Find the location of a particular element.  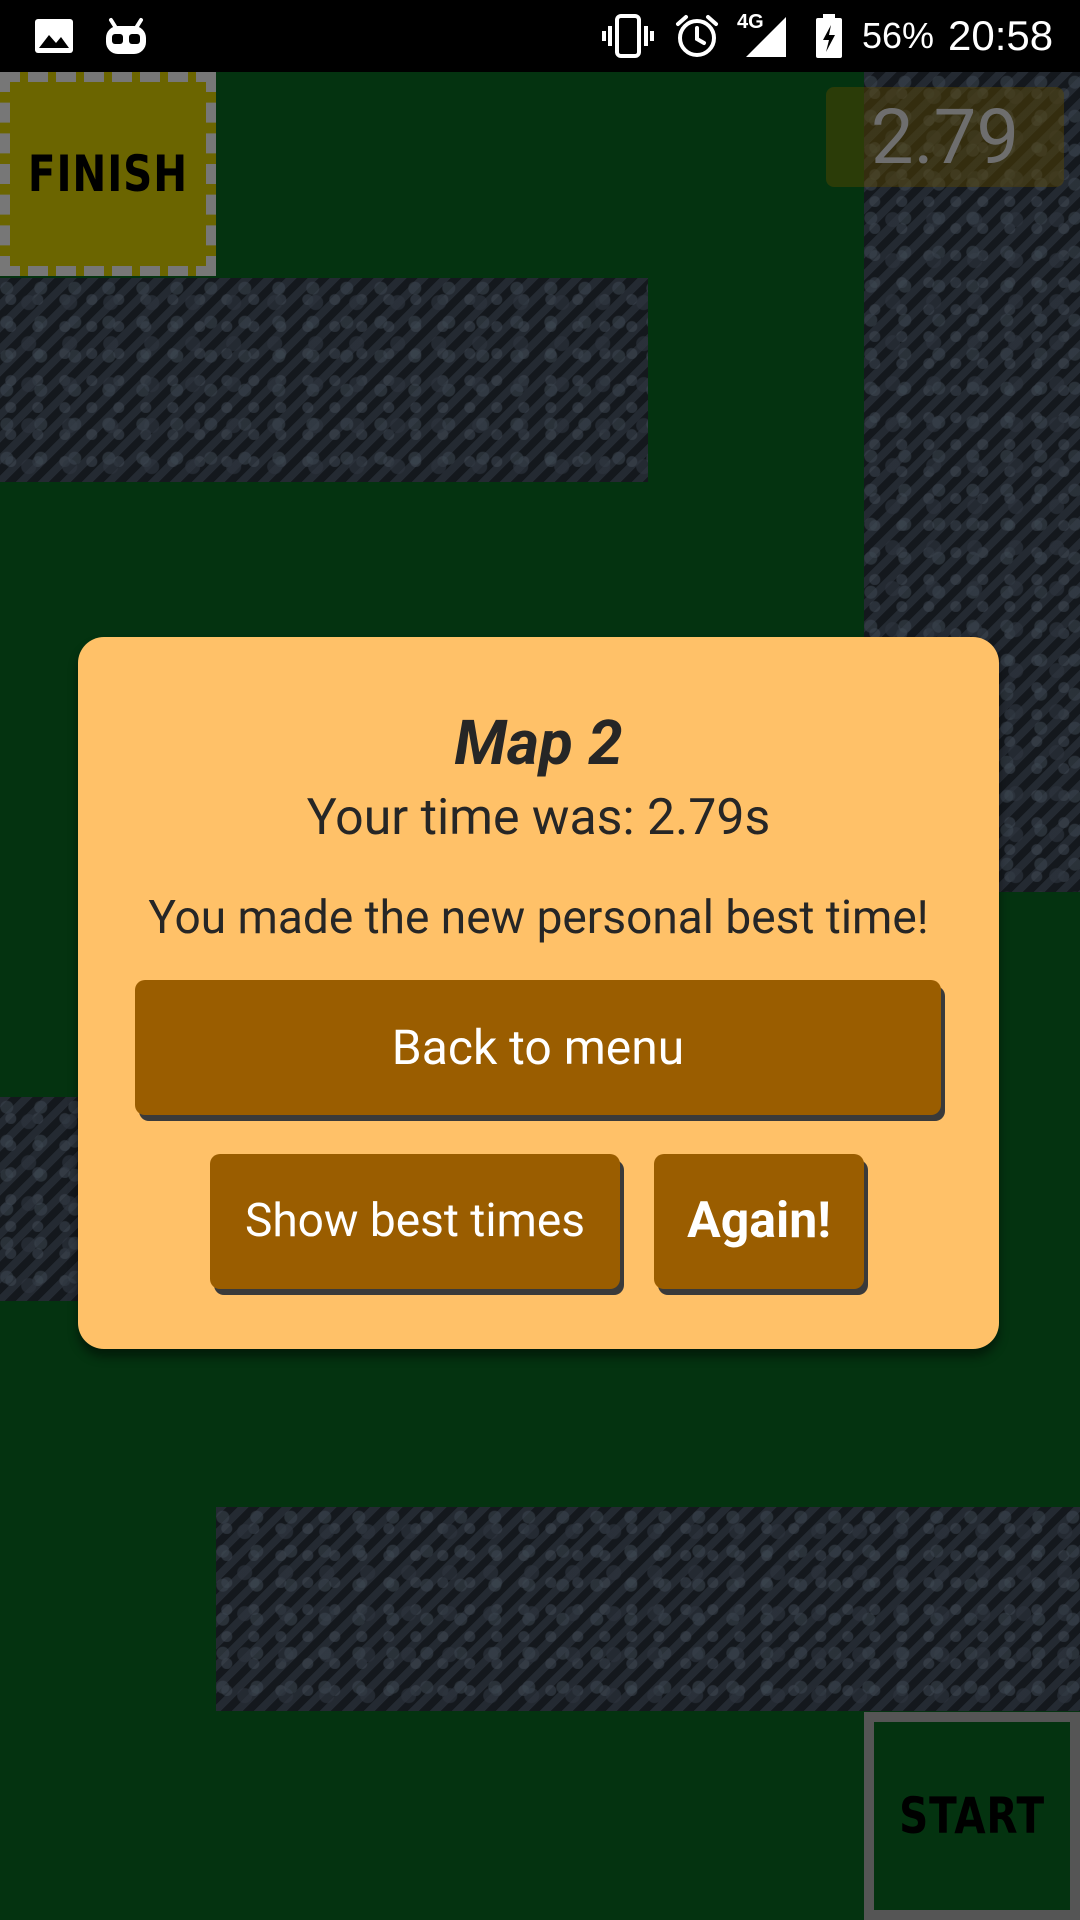

android-robot-icon is located at coordinates (126, 36).